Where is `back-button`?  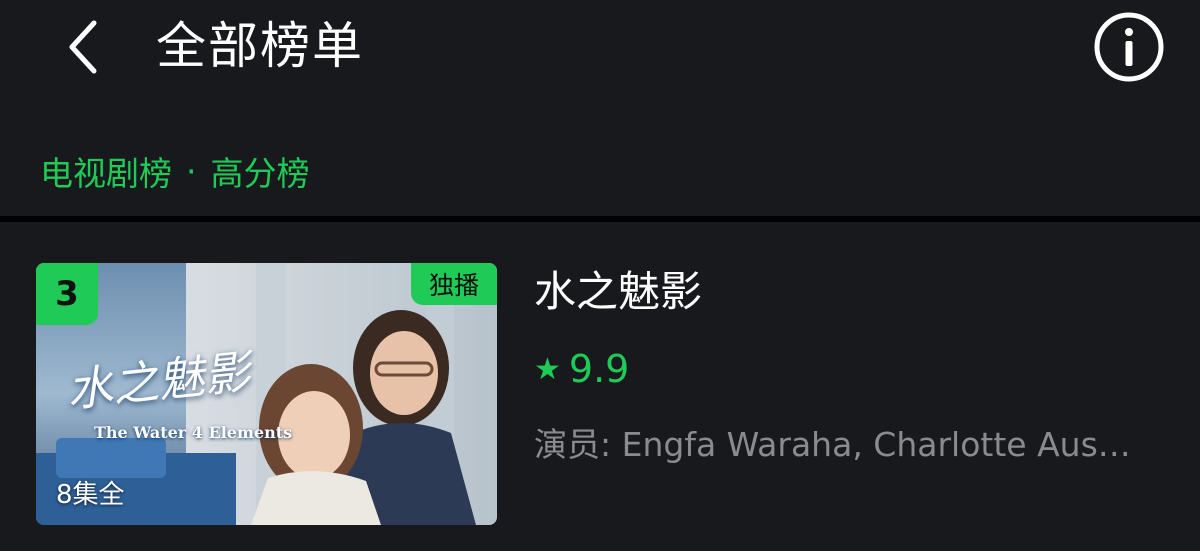 back-button is located at coordinates (82, 47).